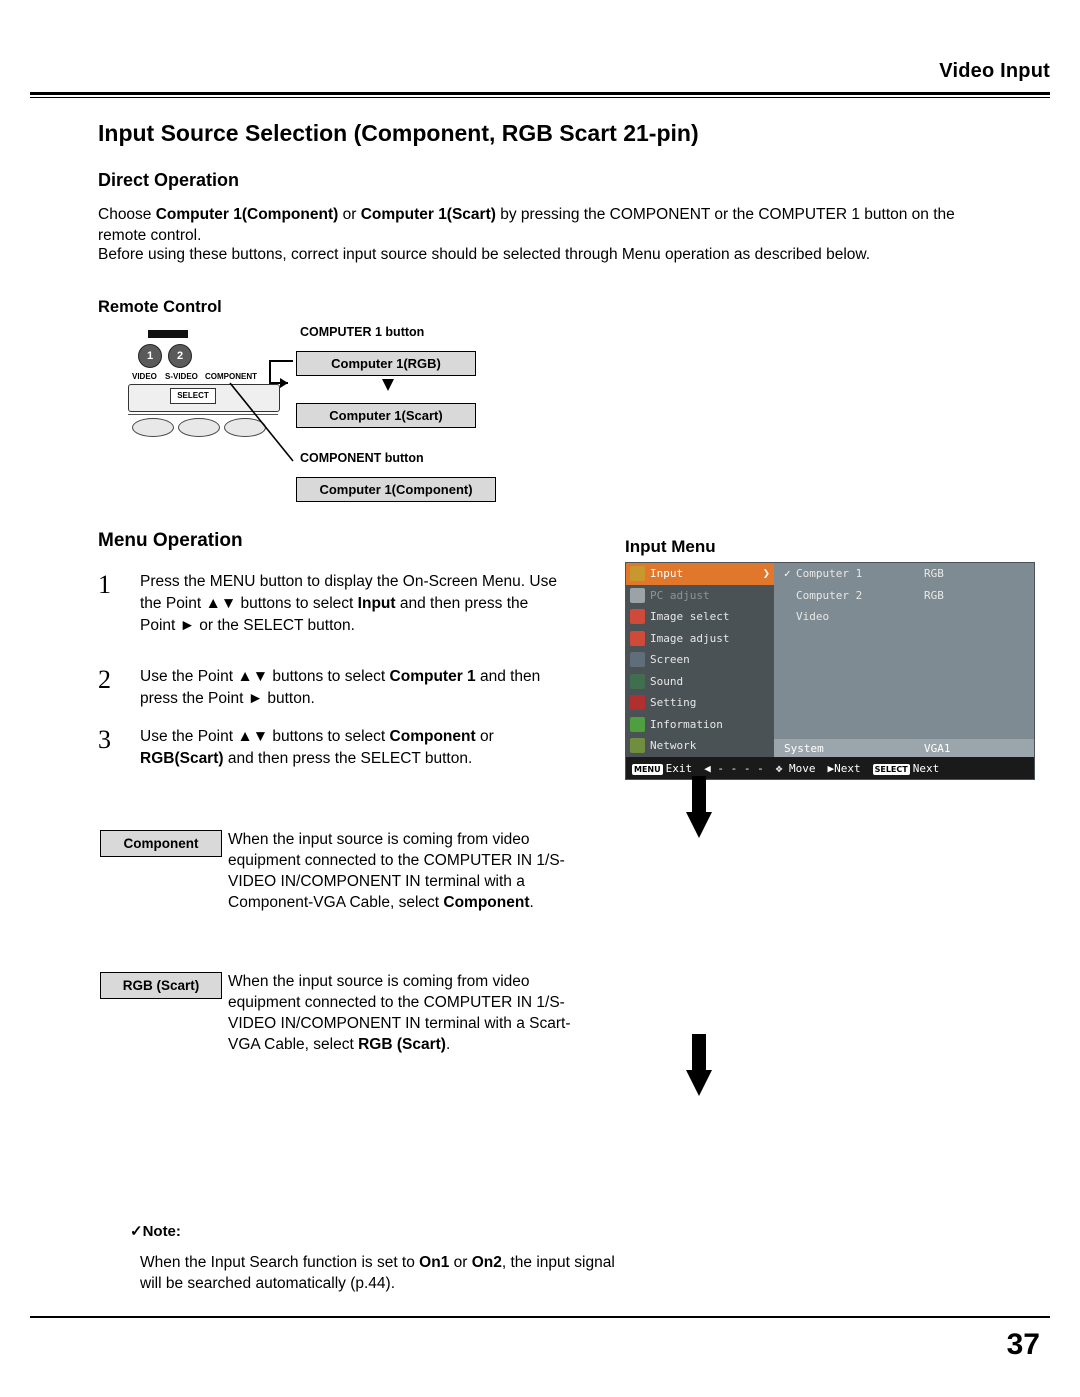 Image resolution: width=1080 pixels, height=1397 pixels. What do you see at coordinates (531, 902) in the screenshot?
I see `definition-component-text-b: .` at bounding box center [531, 902].